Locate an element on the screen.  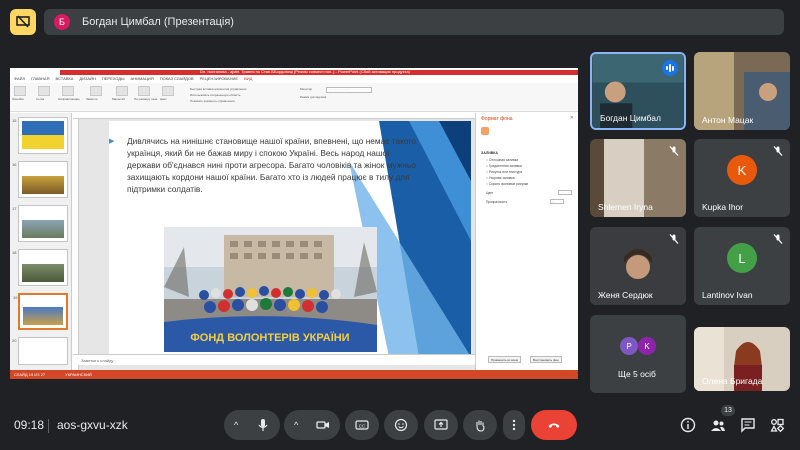
more-options-button is located at coordinates (514, 425).